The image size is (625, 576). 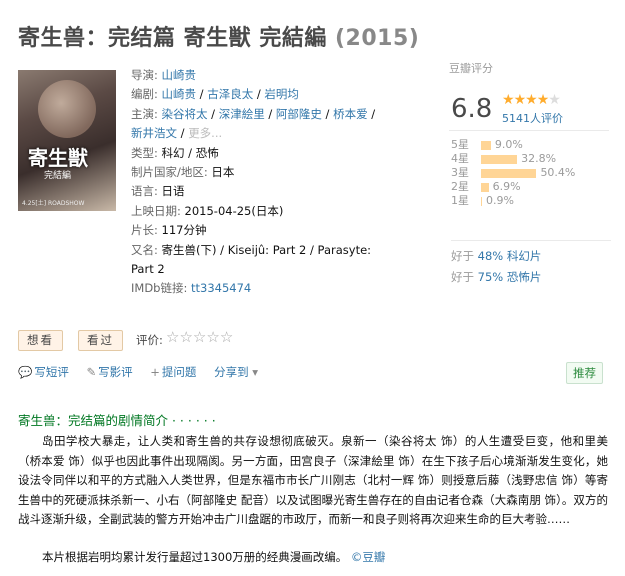 I want to click on share-dropdown: 分享到, so click(x=231, y=372).